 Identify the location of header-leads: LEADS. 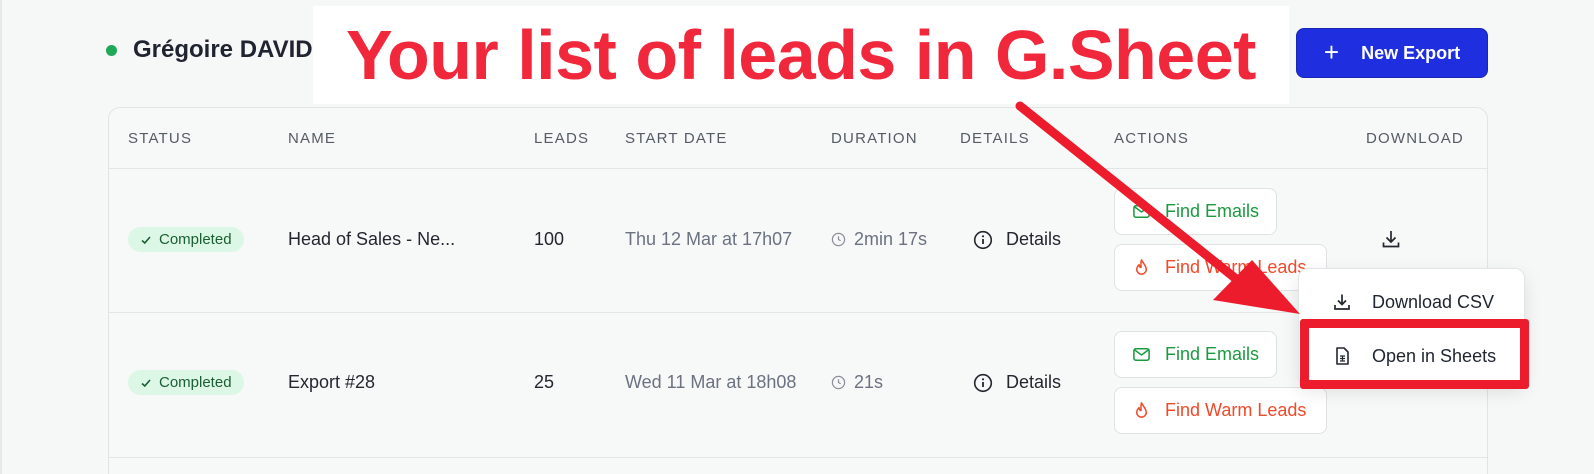
(562, 138).